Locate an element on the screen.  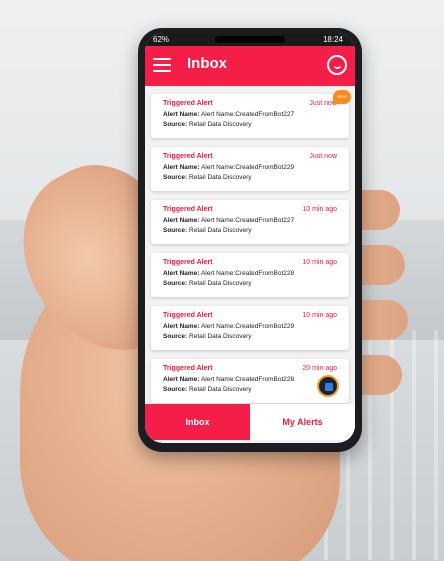
tab-my-alerts: My Alerts is located at coordinates (302, 422).